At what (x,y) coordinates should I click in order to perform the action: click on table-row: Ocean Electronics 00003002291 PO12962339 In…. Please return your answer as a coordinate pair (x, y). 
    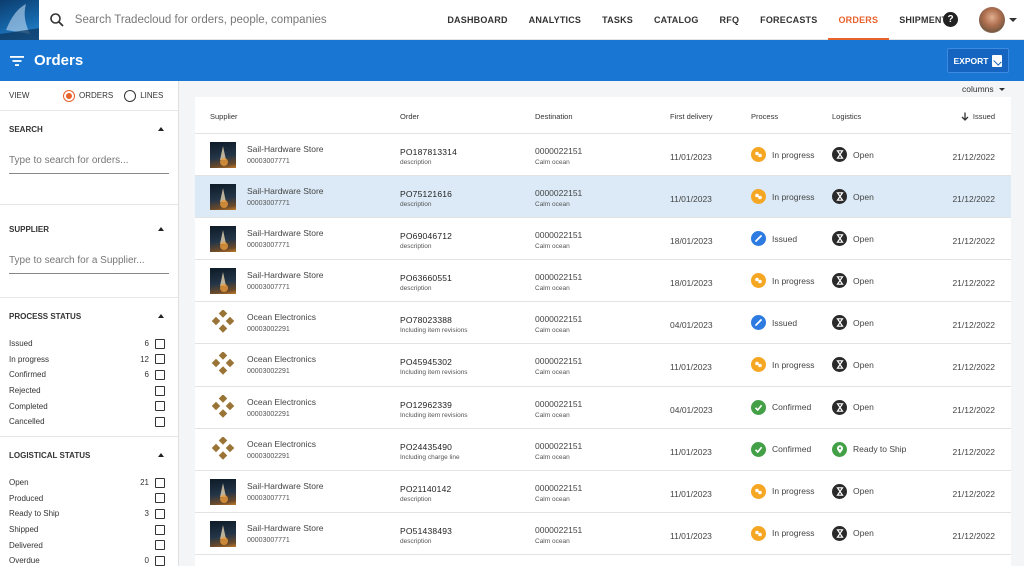
    Looking at the image, I should click on (603, 408).